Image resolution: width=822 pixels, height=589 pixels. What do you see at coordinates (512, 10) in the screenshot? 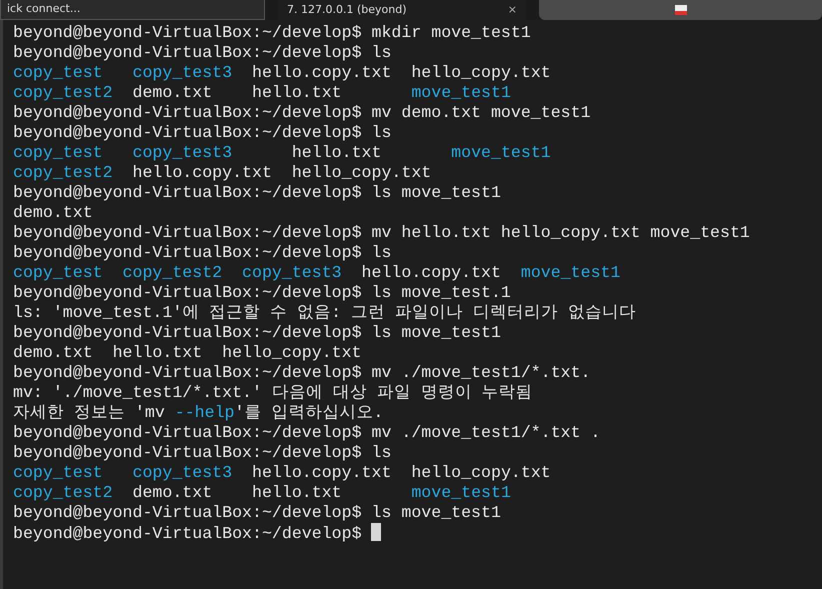
I see `close-icon: ×` at bounding box center [512, 10].